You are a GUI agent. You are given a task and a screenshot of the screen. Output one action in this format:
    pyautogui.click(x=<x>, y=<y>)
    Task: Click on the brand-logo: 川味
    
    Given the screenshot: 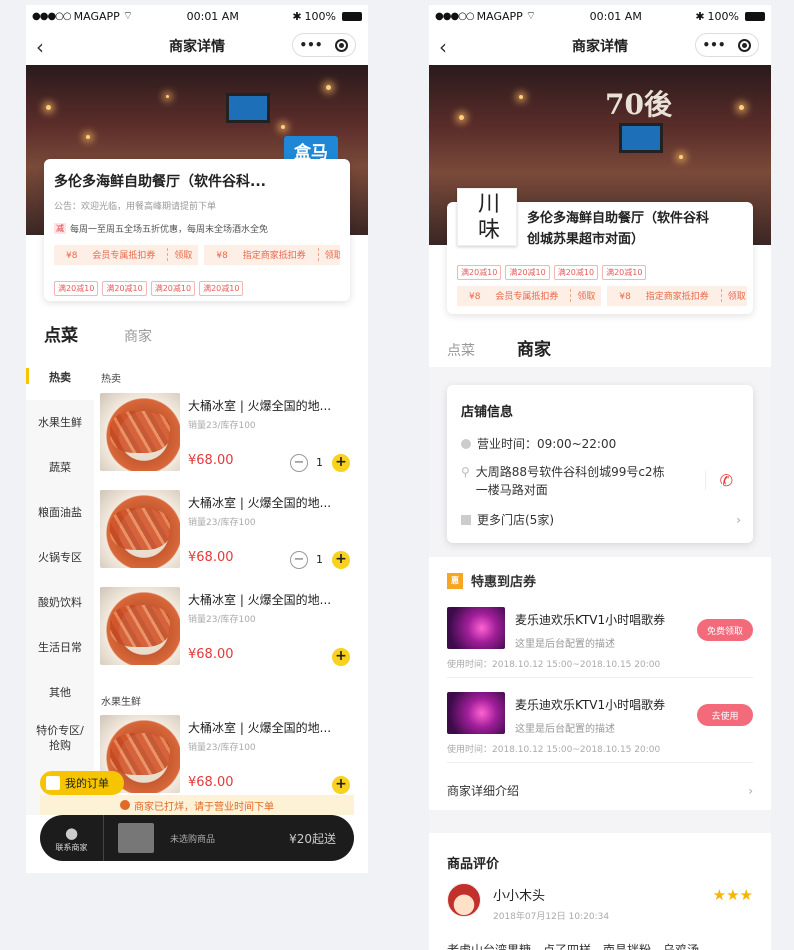 What is the action you would take?
    pyautogui.click(x=487, y=217)
    